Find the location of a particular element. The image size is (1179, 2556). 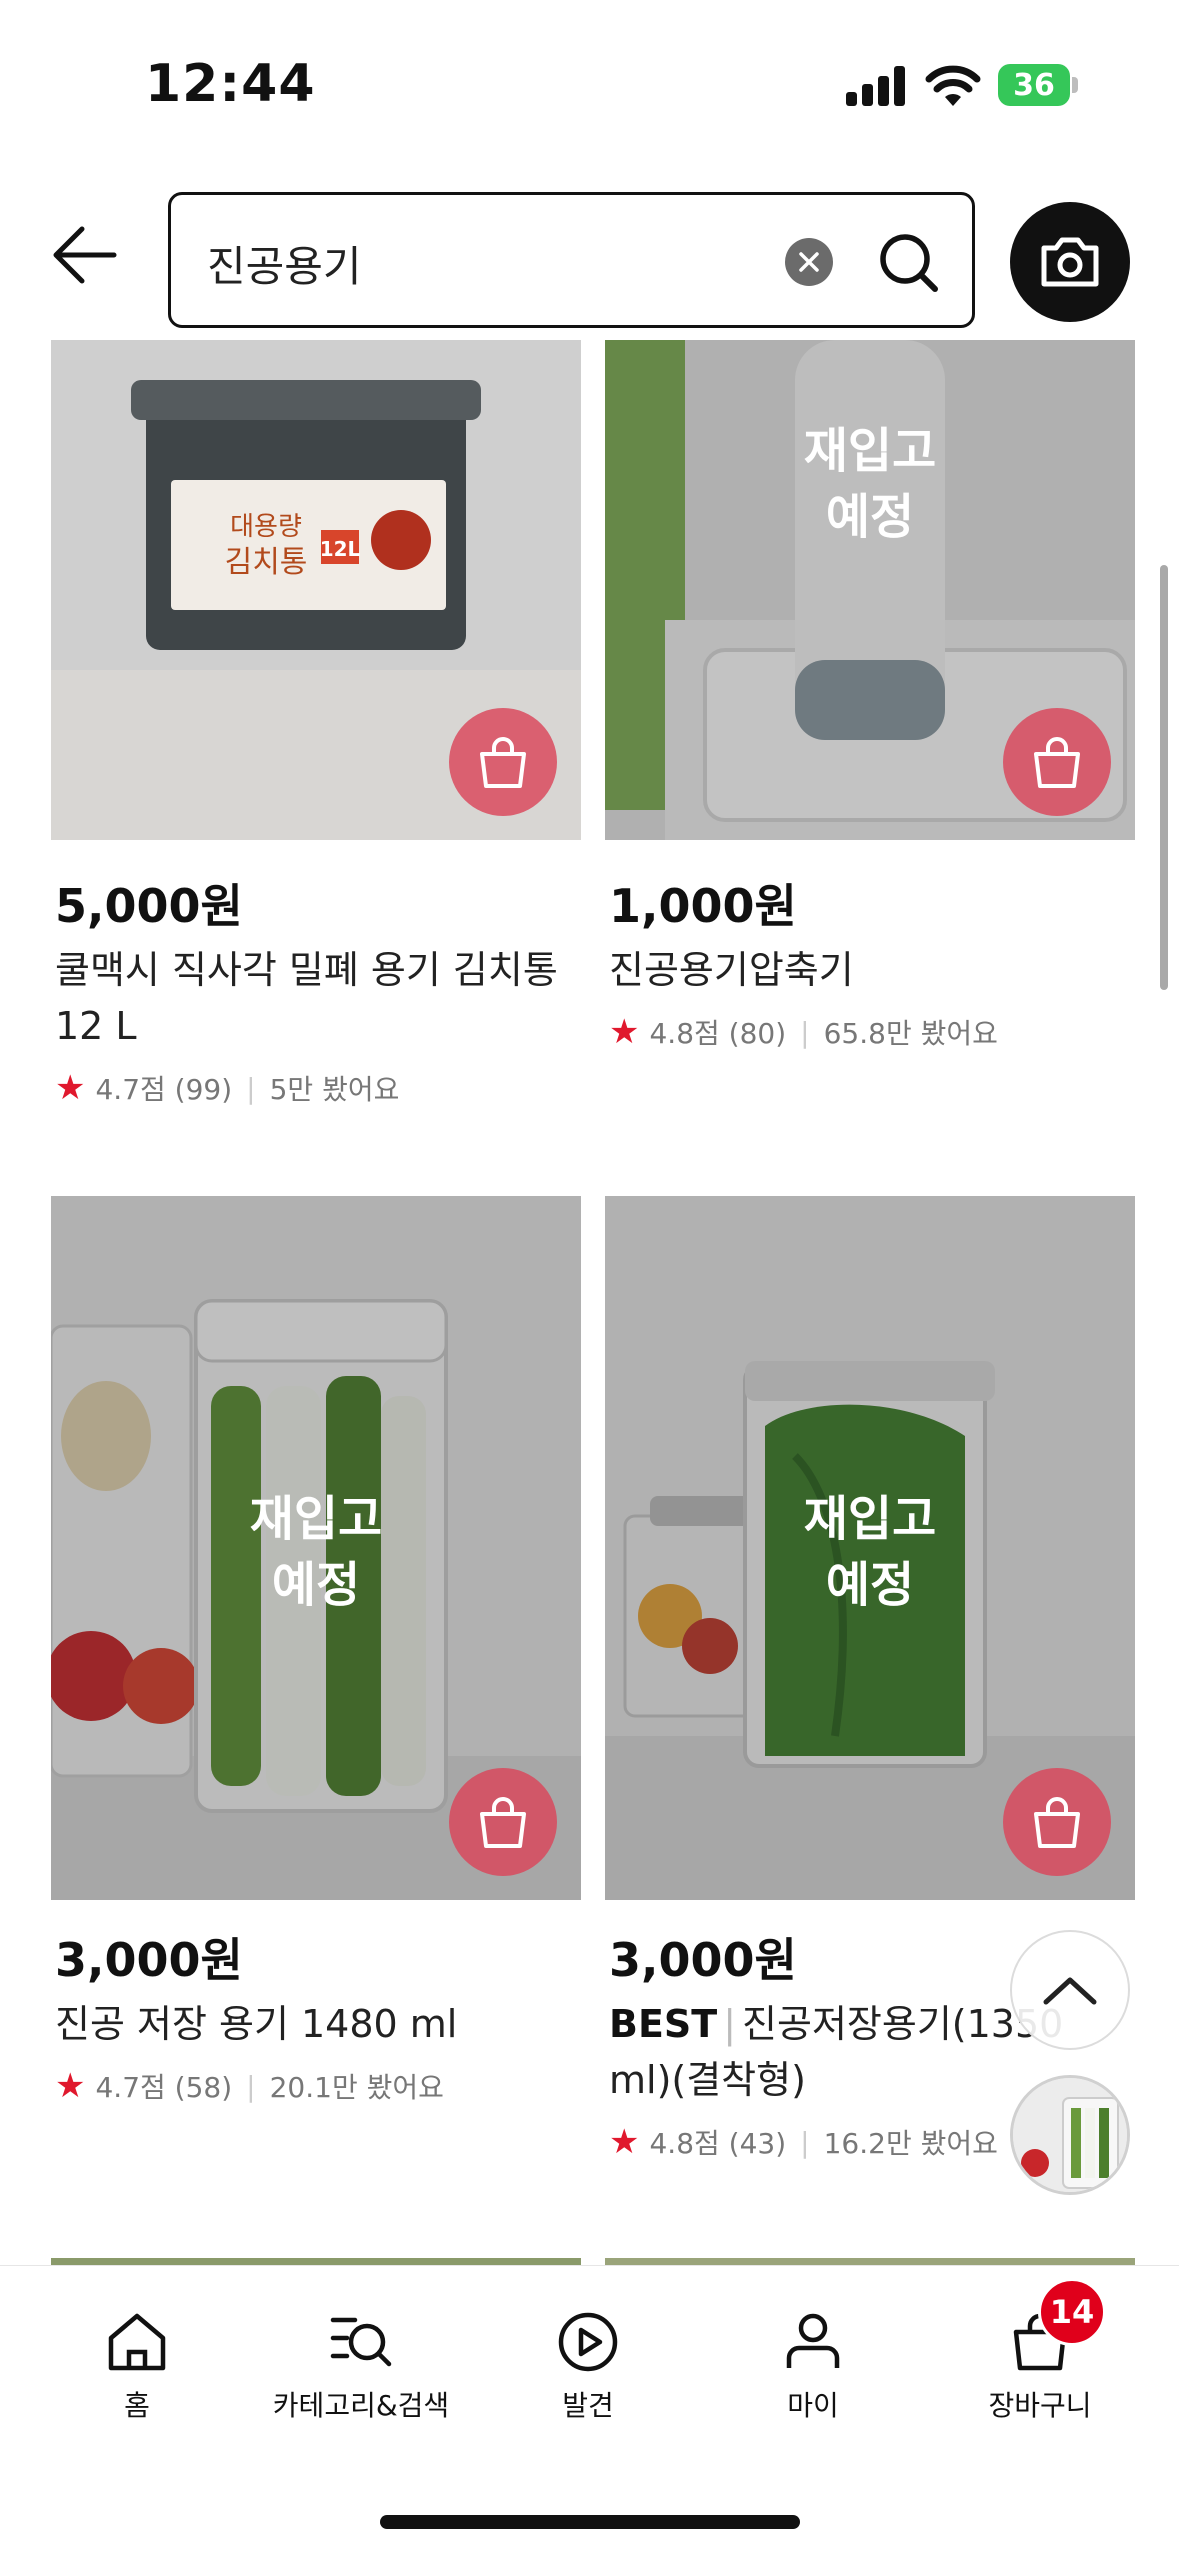

clear-search-button is located at coordinates (809, 262).